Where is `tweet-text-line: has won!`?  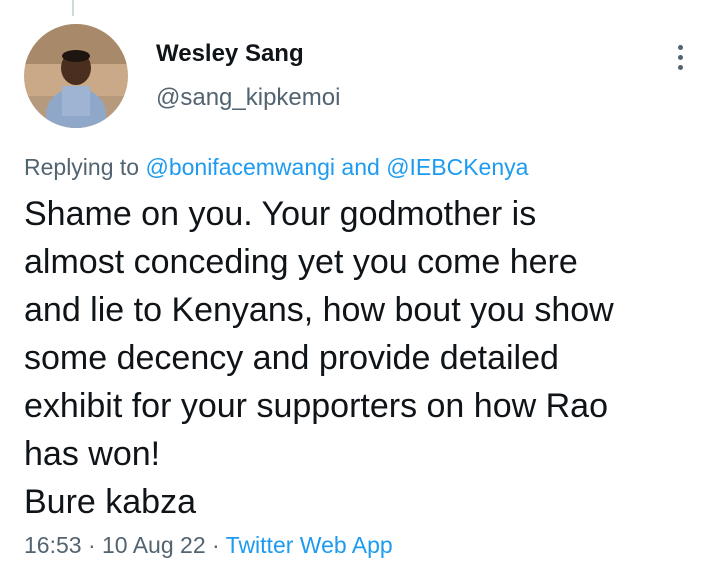 tweet-text-line: has won! is located at coordinates (92, 454).